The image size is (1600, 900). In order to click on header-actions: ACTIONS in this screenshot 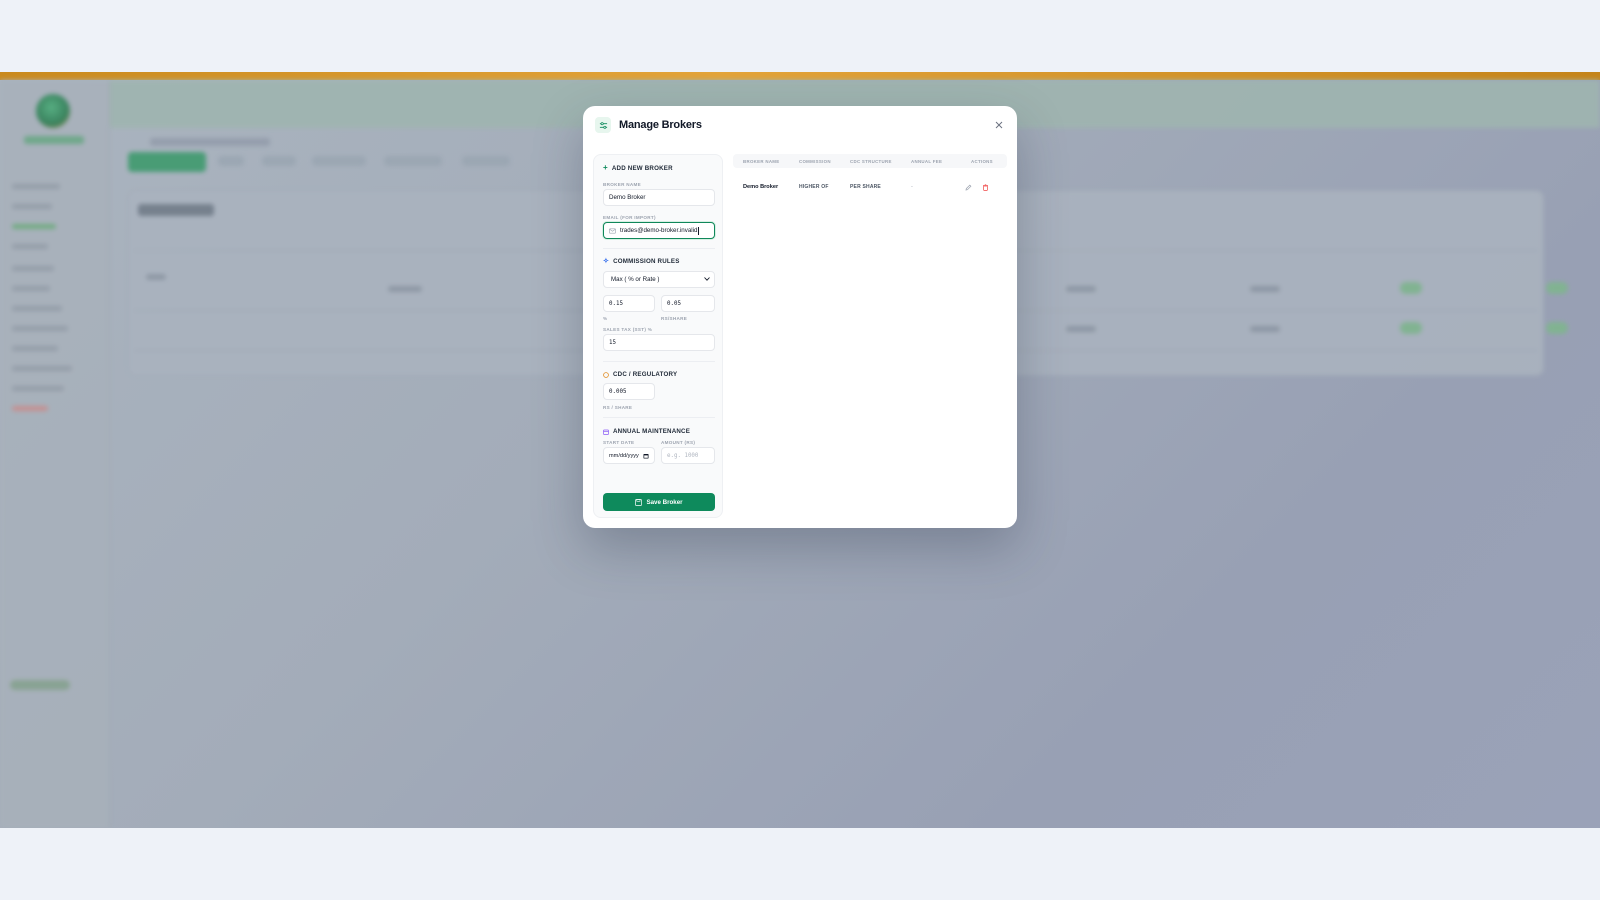, I will do `click(982, 161)`.